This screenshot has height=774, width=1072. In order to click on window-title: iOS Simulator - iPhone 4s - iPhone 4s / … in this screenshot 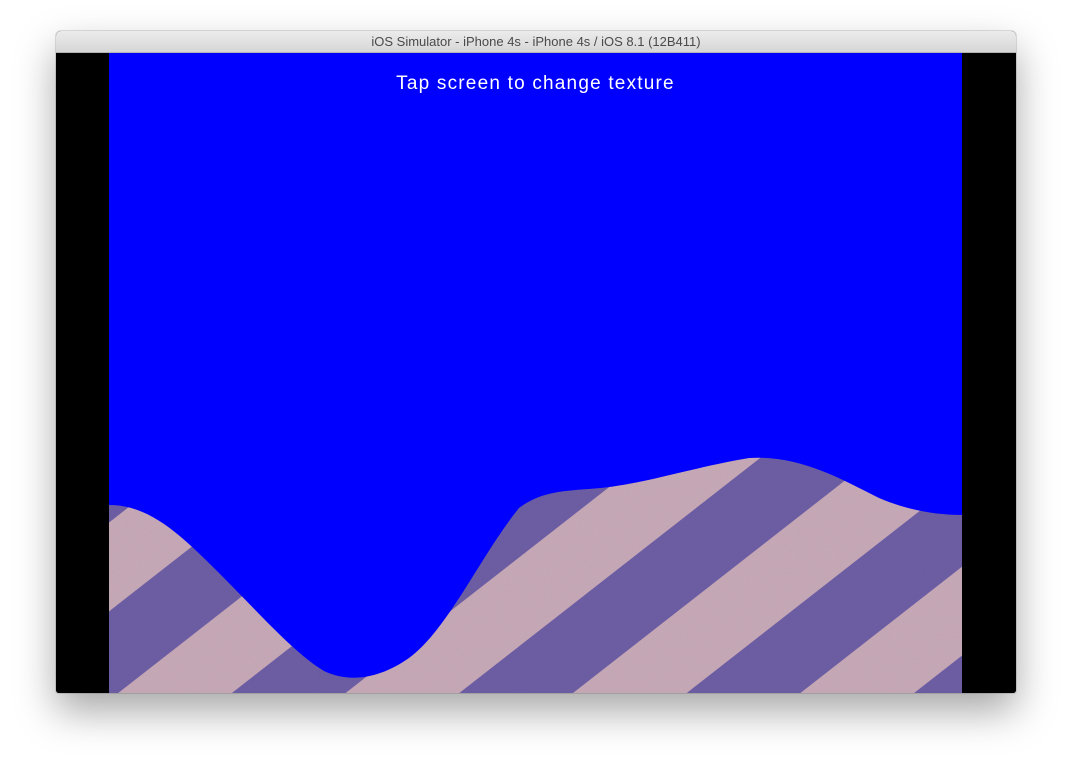, I will do `click(536, 41)`.